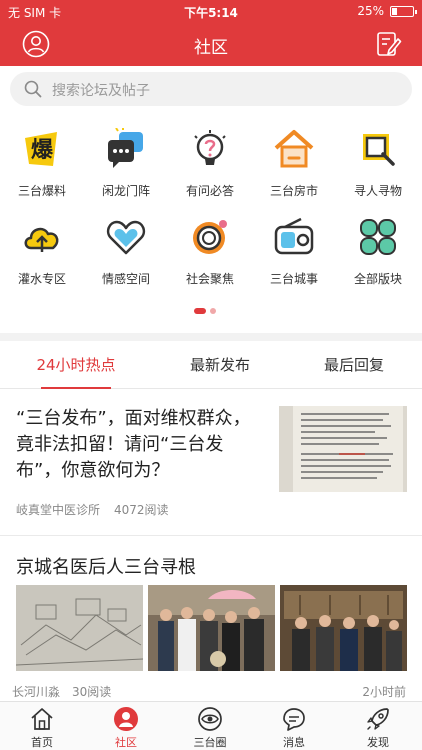 The height and width of the screenshot is (750, 422). Describe the element at coordinates (210, 237) in the screenshot. I see `focus-ring-icon` at that location.